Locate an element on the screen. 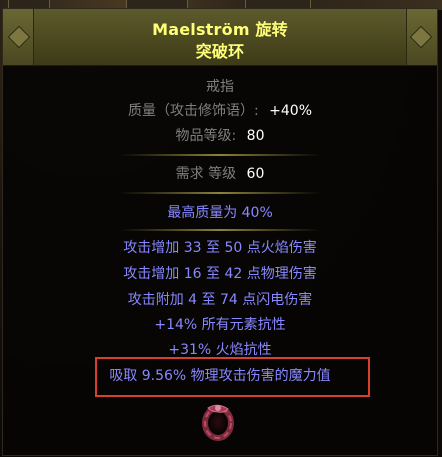 This screenshot has width=442, height=457. item-class: 戒指 is located at coordinates (220, 87).